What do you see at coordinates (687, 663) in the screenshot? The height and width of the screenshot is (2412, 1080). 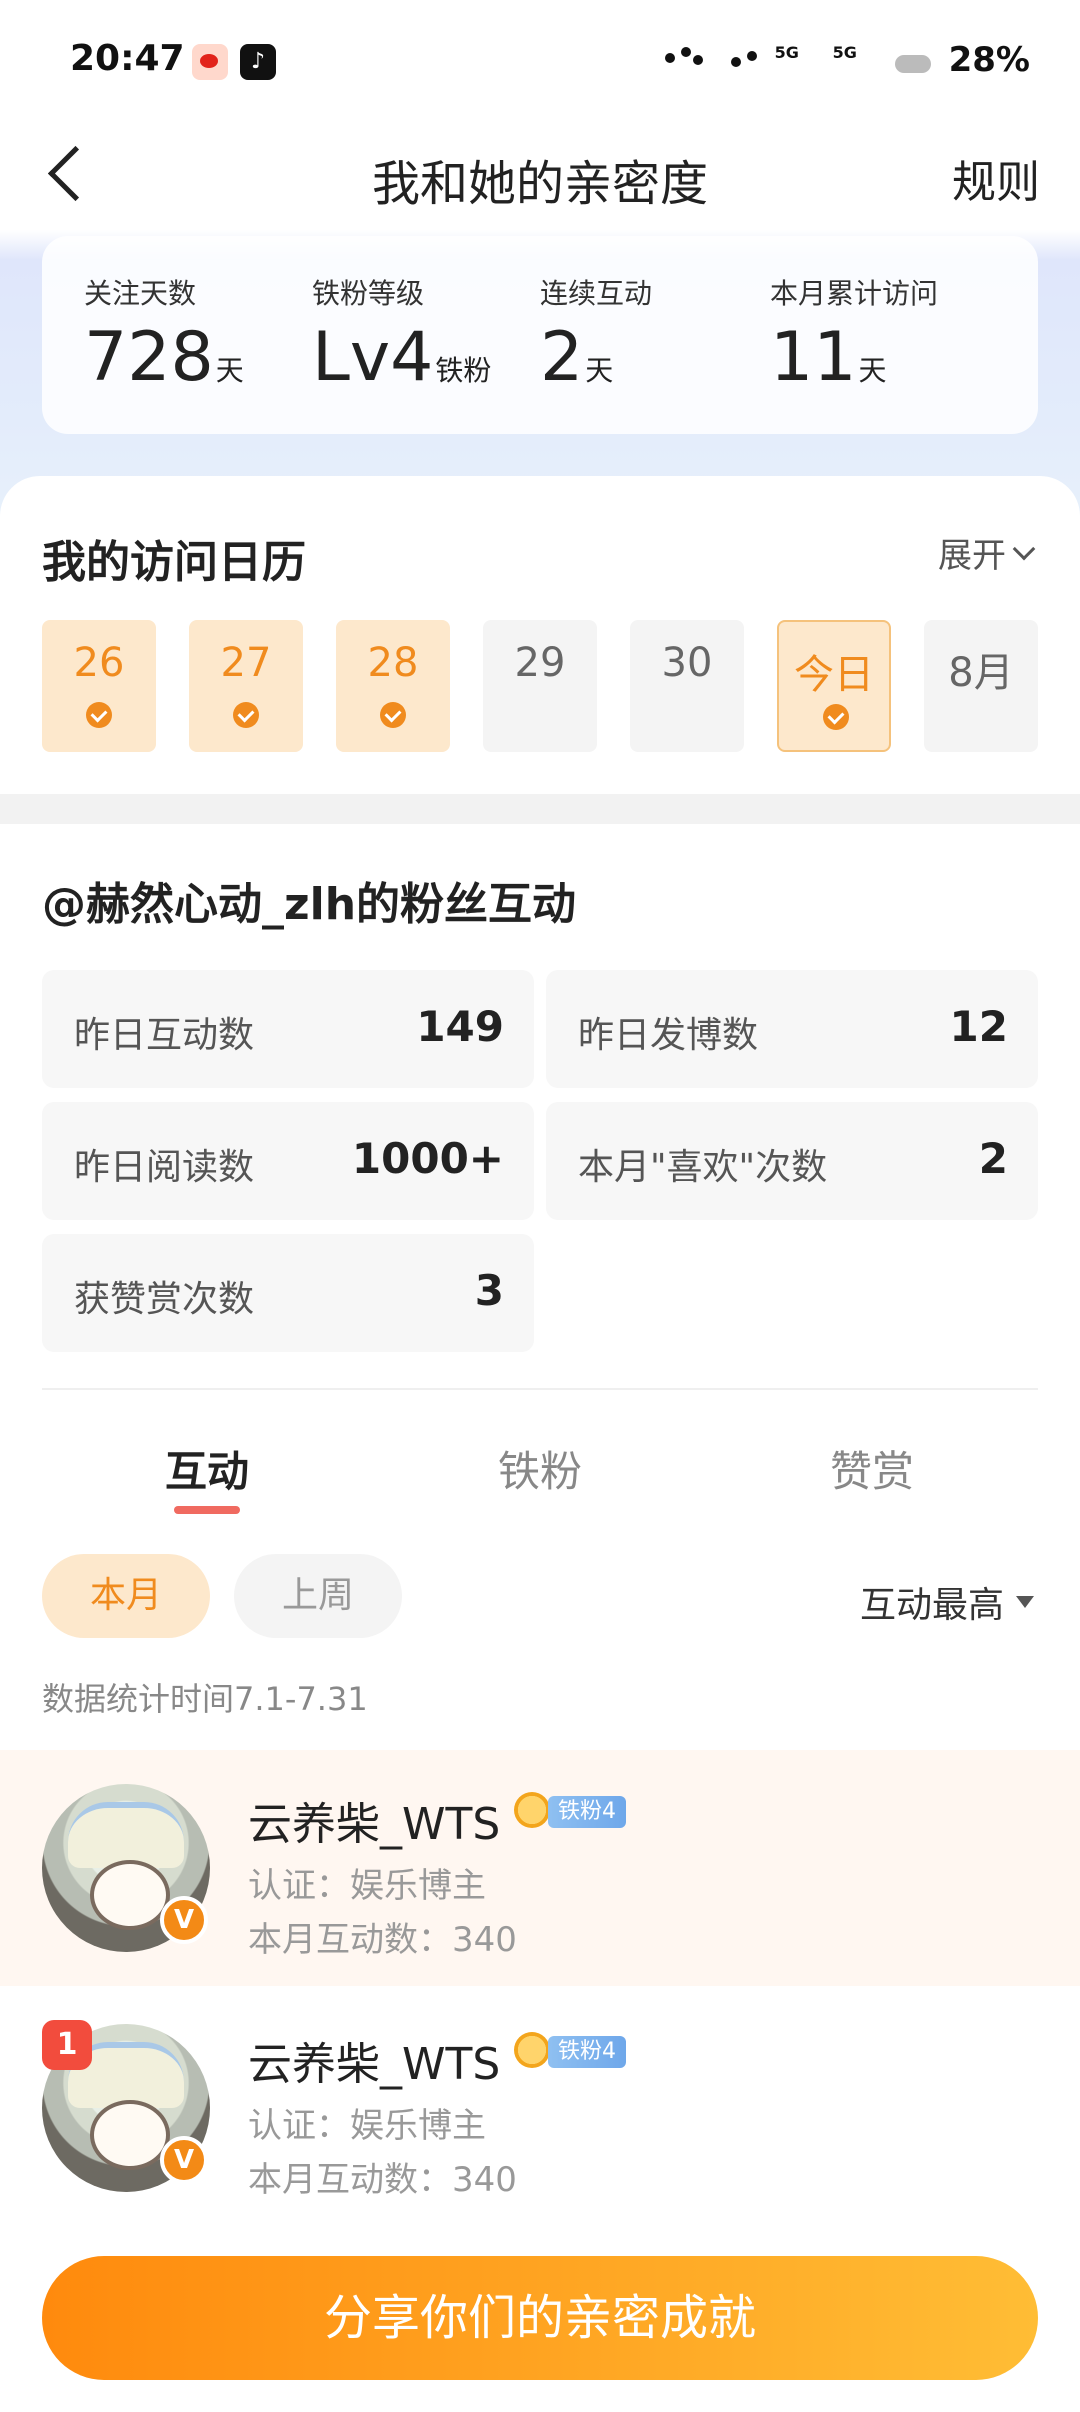 I see `day-label: 30` at bounding box center [687, 663].